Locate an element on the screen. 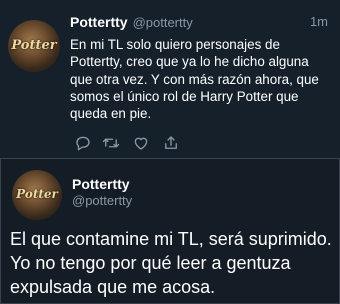  retweet-icon is located at coordinates (111, 143).